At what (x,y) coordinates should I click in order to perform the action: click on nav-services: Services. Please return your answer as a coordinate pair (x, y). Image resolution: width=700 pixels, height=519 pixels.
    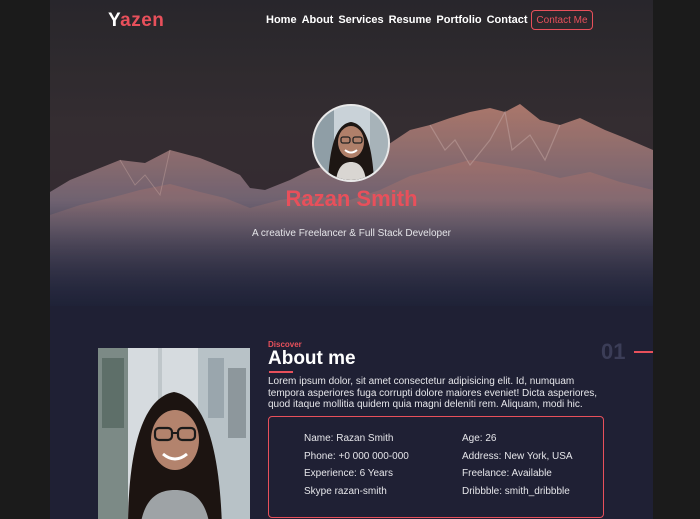
    Looking at the image, I should click on (360, 20).